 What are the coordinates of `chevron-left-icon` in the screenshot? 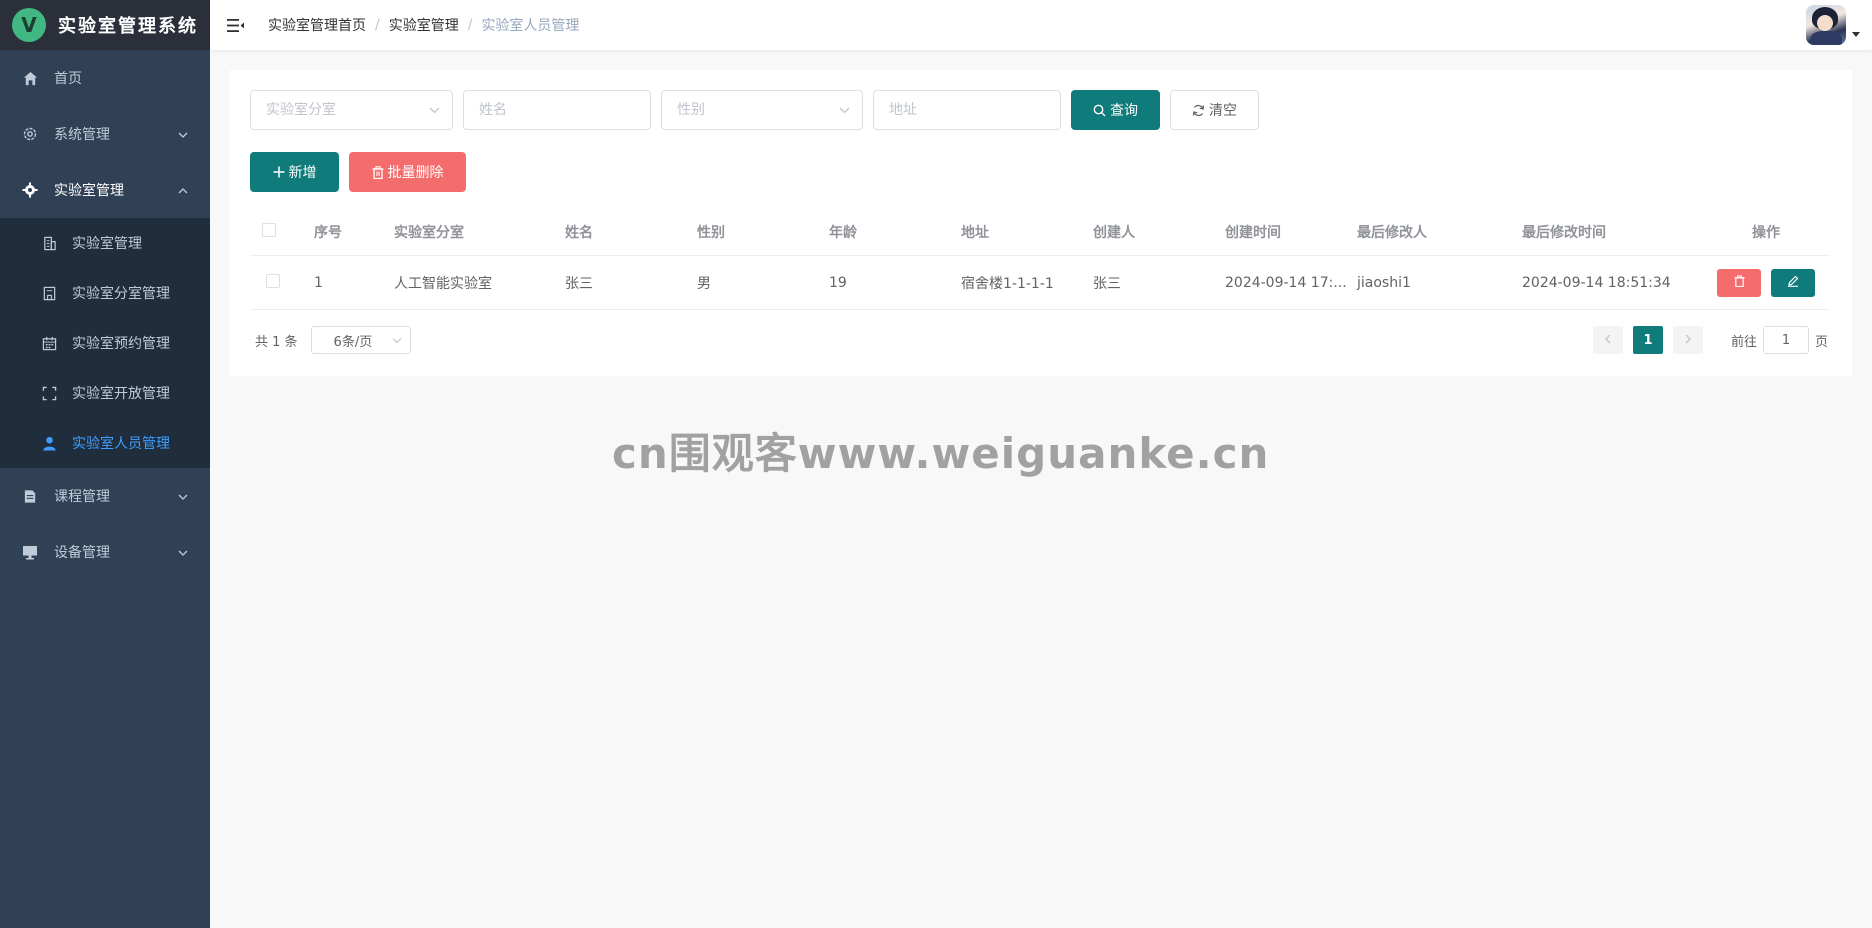 It's located at (1608, 340).